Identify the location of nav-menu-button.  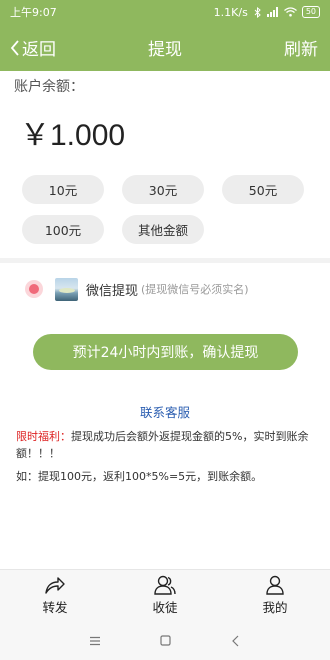
(95, 641).